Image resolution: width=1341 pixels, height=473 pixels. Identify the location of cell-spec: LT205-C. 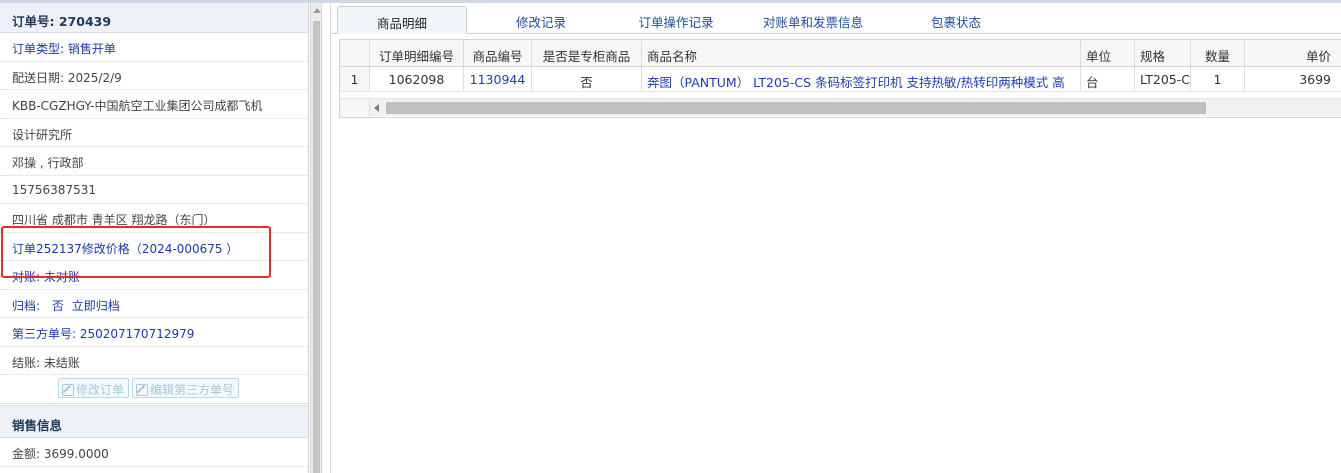
(1163, 79).